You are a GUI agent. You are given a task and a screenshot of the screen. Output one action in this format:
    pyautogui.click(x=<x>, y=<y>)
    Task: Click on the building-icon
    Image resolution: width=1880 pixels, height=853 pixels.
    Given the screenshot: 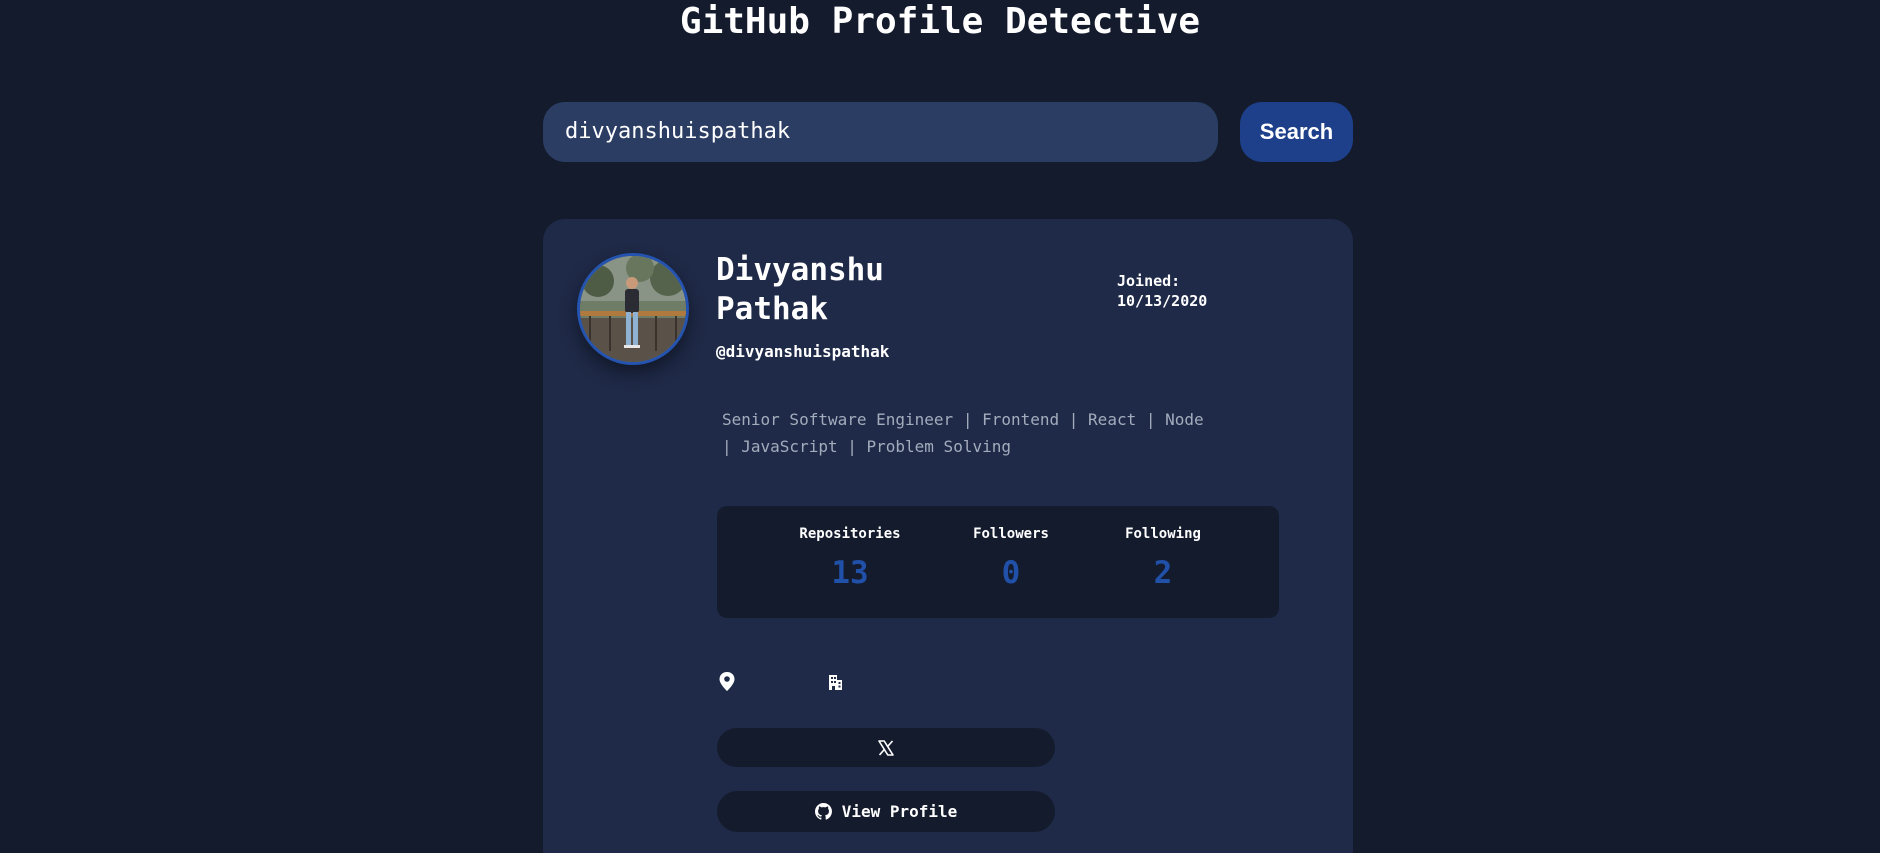 What is the action you would take?
    pyautogui.click(x=835, y=682)
    